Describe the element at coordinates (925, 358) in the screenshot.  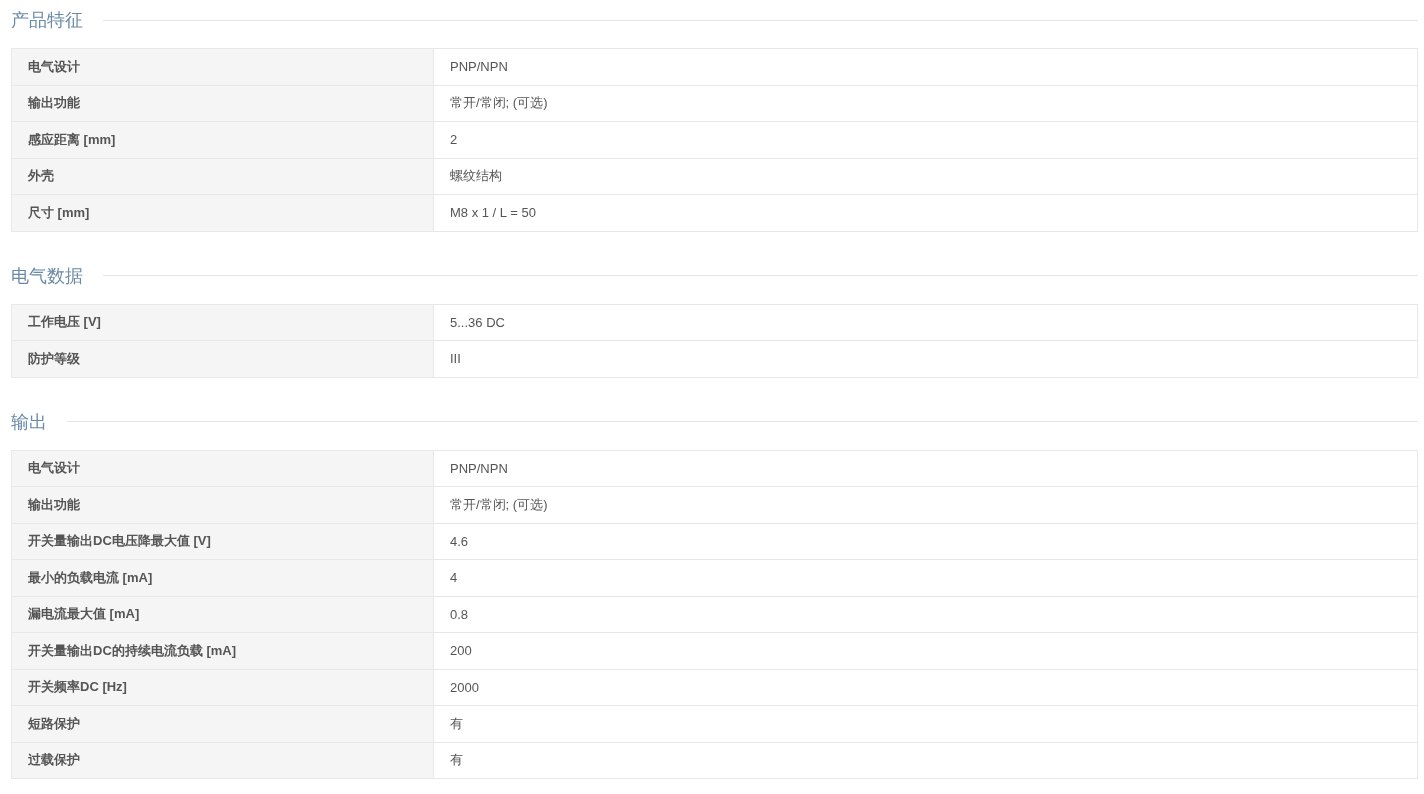
I see `spec-value: III` at that location.